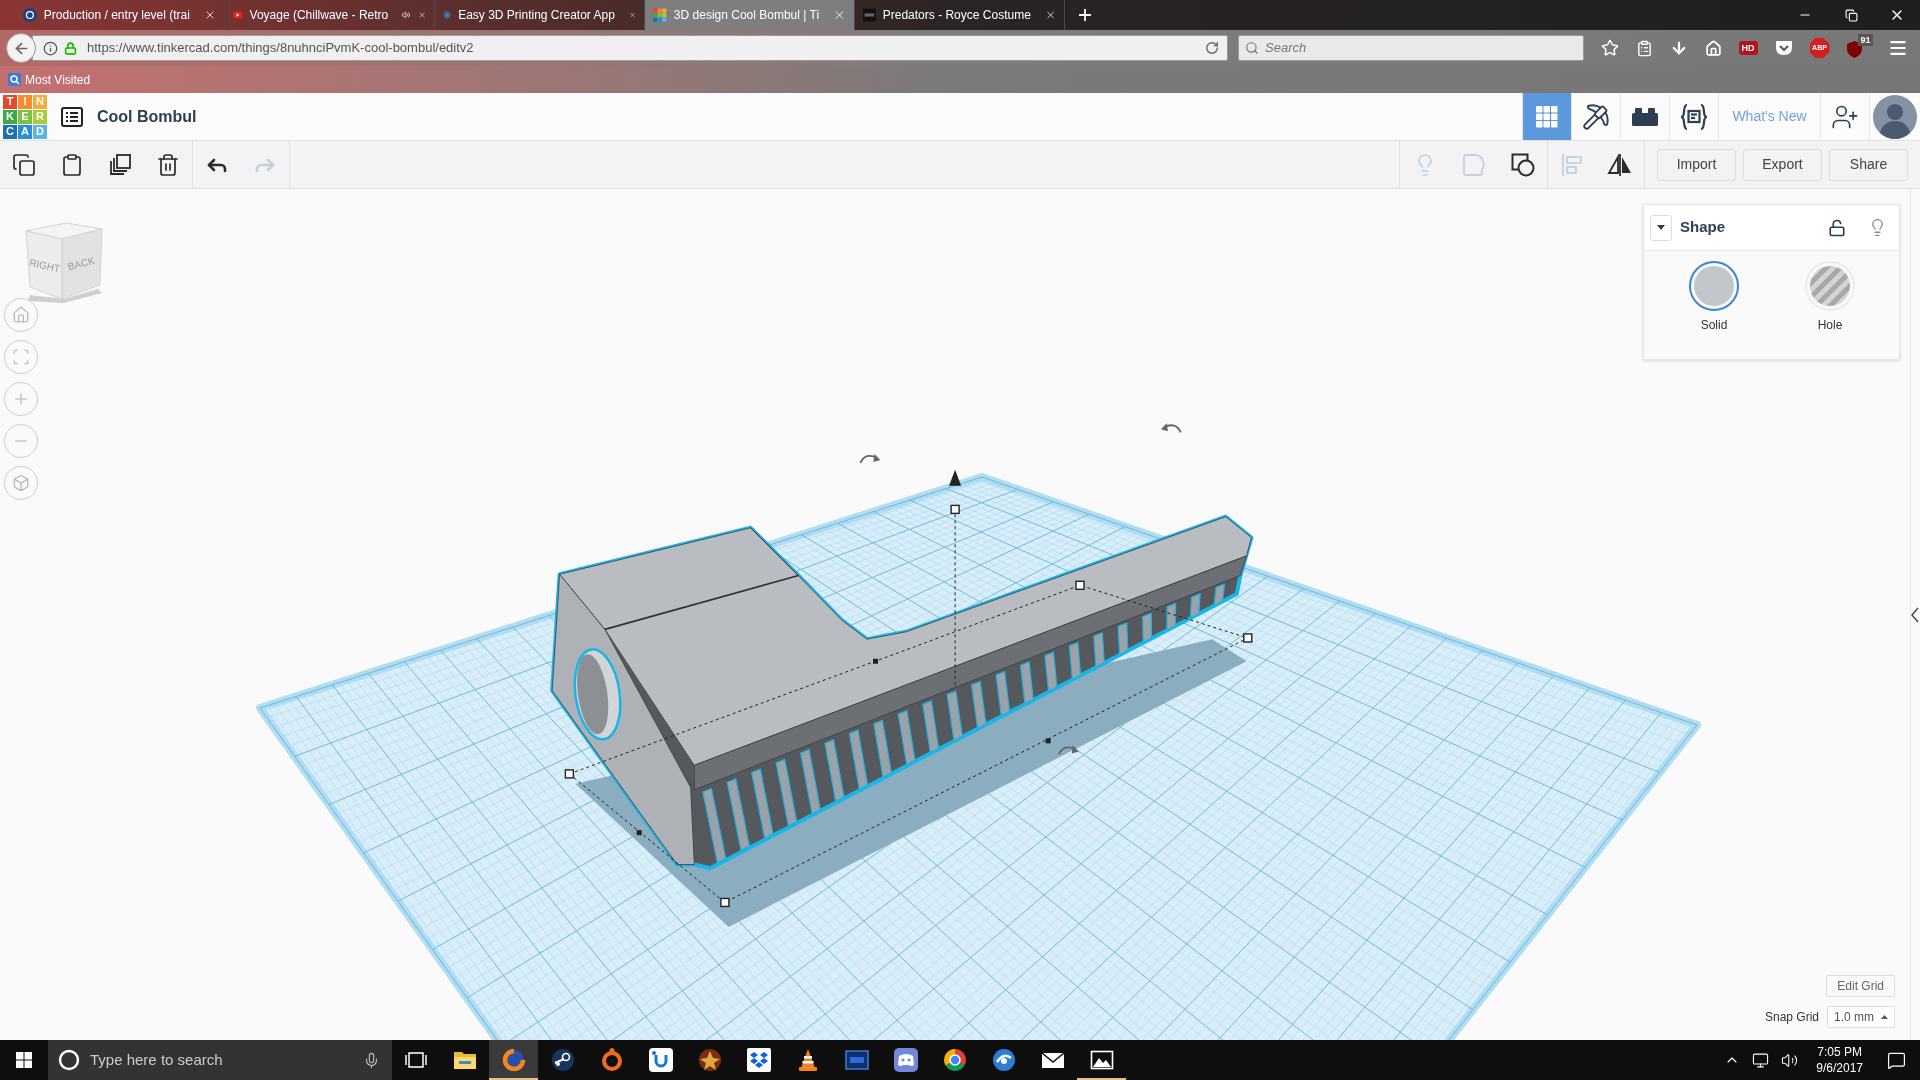 This screenshot has height=1080, width=1920. I want to click on copy-icon, so click(24, 164).